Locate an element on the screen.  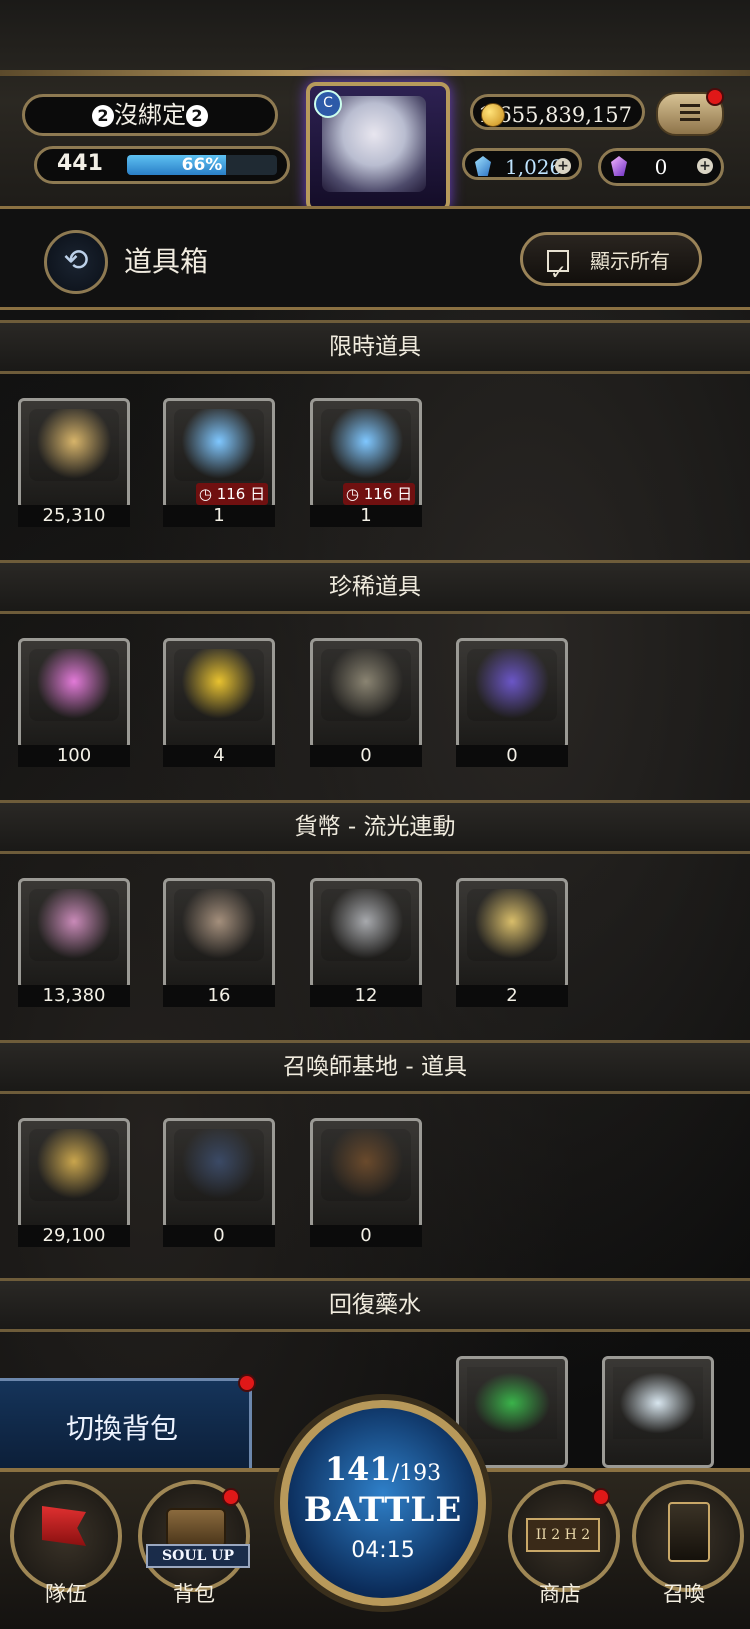
page-title: 道具箱 is located at coordinates (166, 261).